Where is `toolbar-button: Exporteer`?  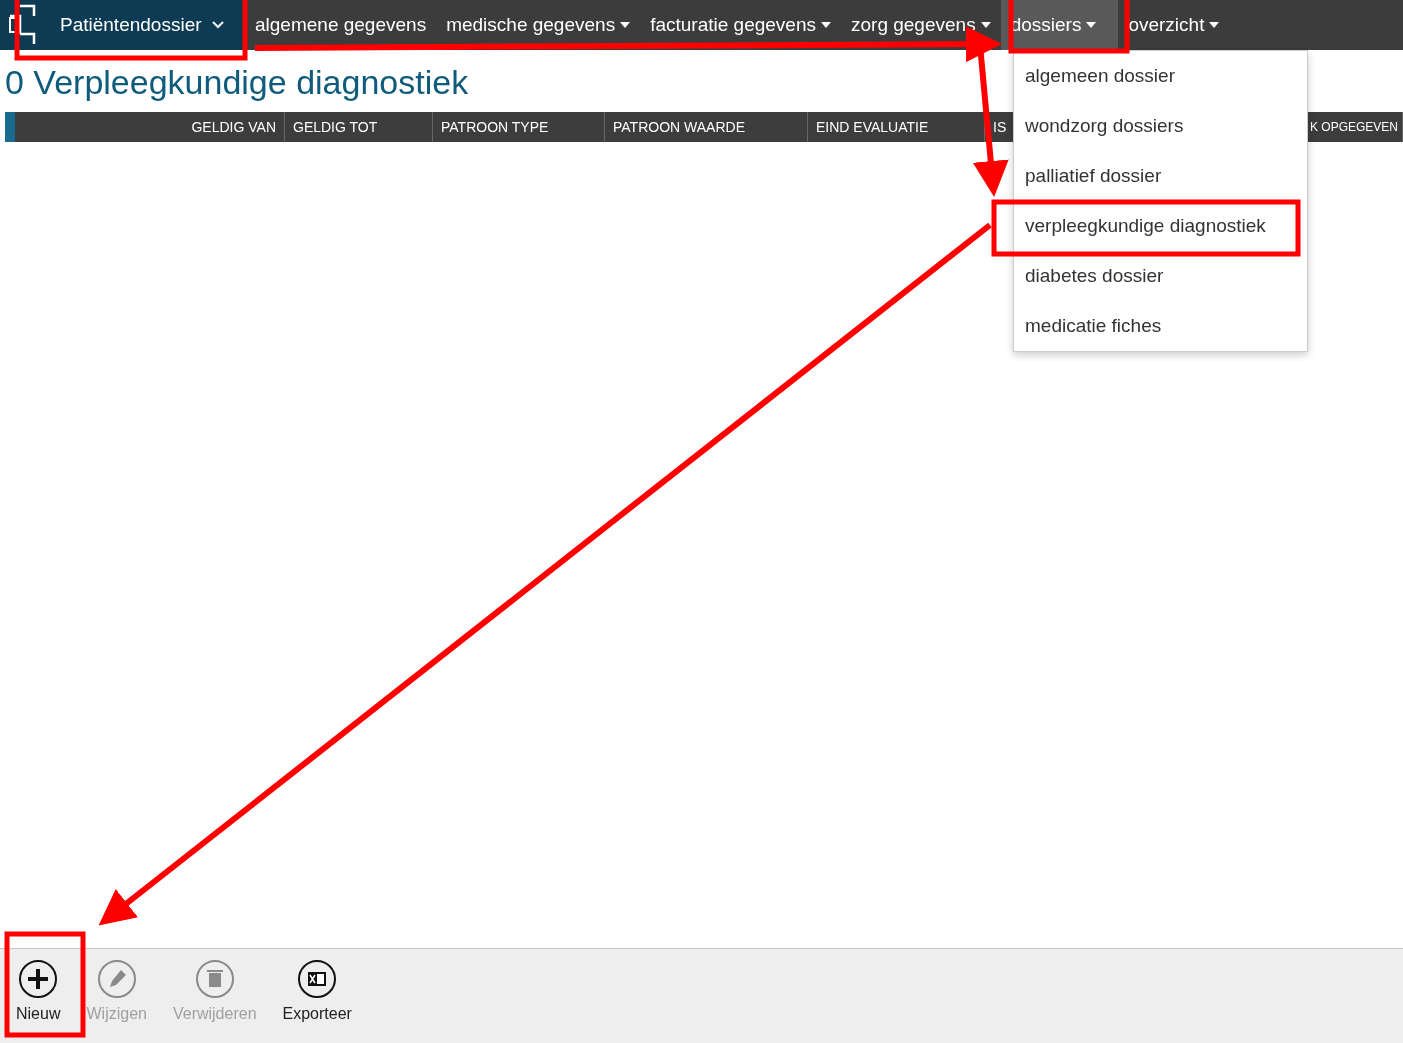 toolbar-button: Exporteer is located at coordinates (317, 986).